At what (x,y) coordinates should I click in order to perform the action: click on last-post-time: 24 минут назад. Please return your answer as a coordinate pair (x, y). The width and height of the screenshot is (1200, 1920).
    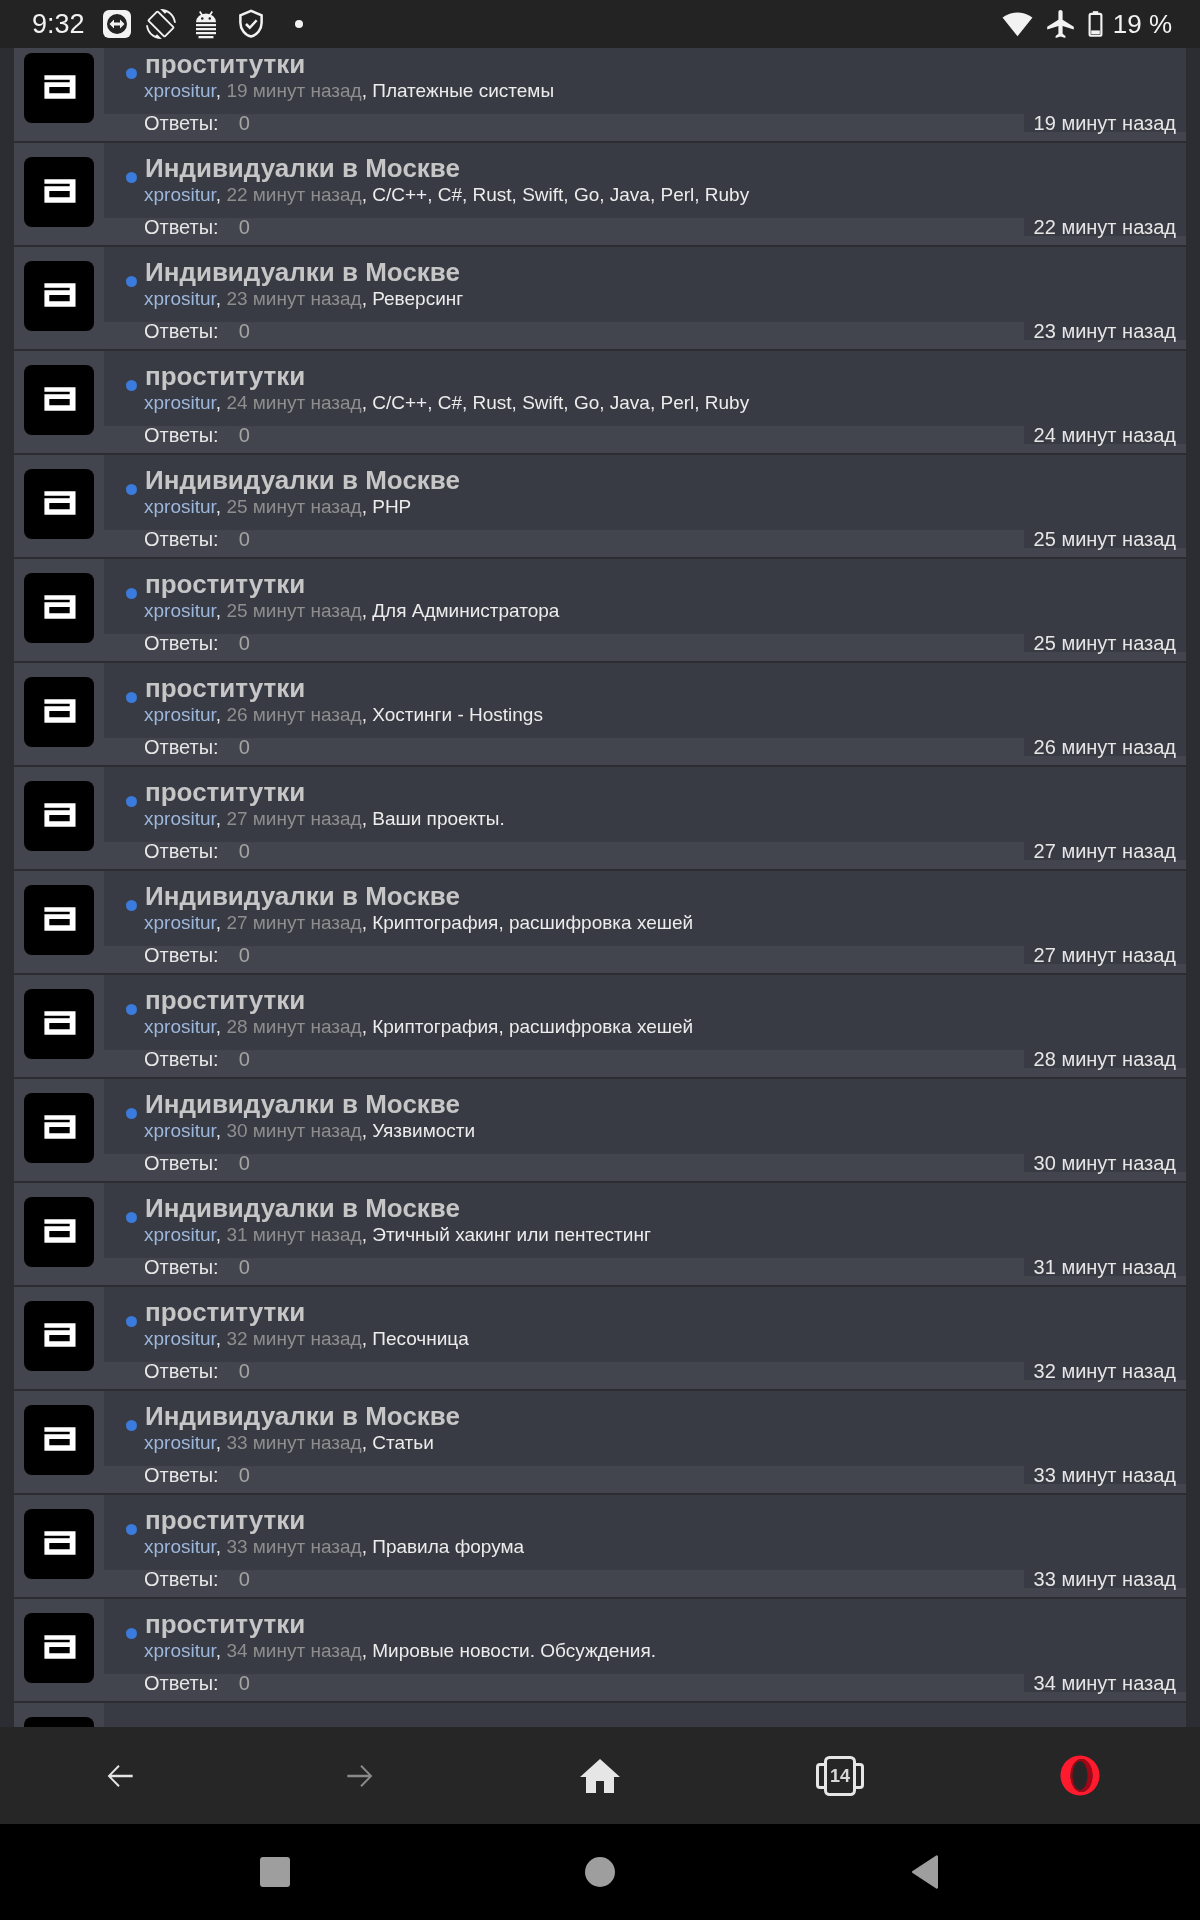
    Looking at the image, I should click on (1104, 435).